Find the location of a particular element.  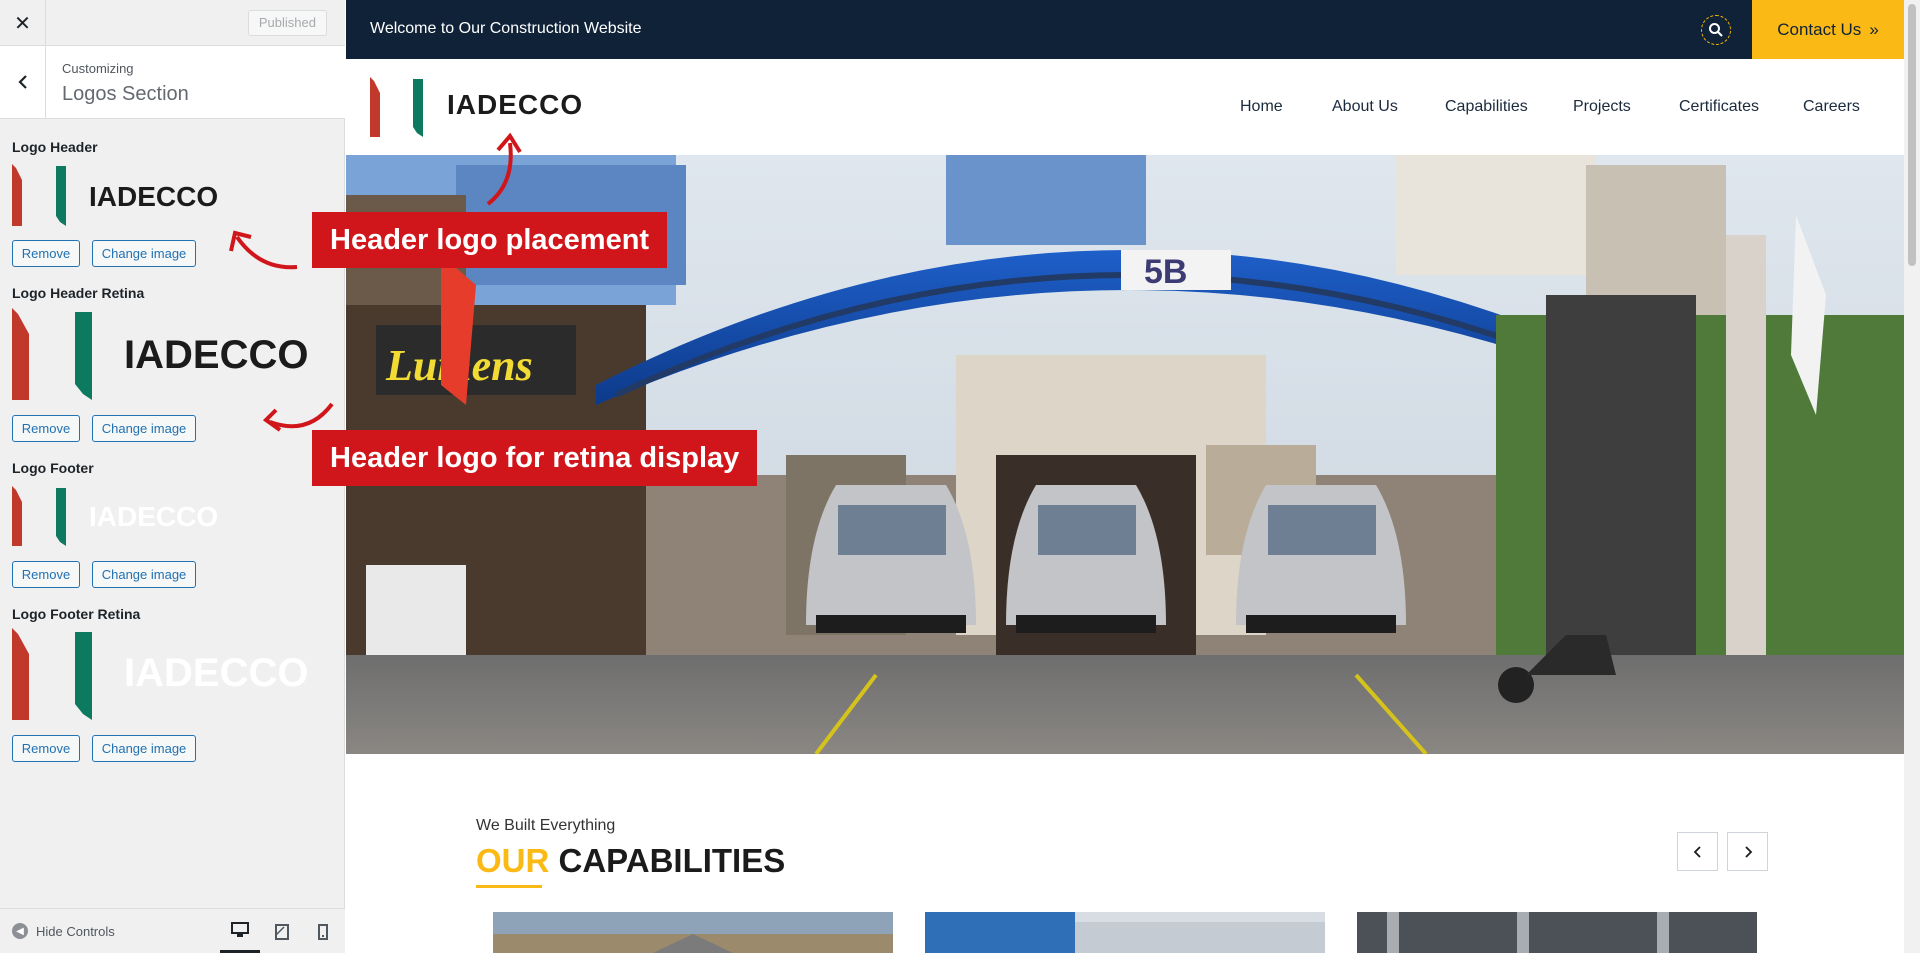

desktop-preview-button is located at coordinates (240, 931).